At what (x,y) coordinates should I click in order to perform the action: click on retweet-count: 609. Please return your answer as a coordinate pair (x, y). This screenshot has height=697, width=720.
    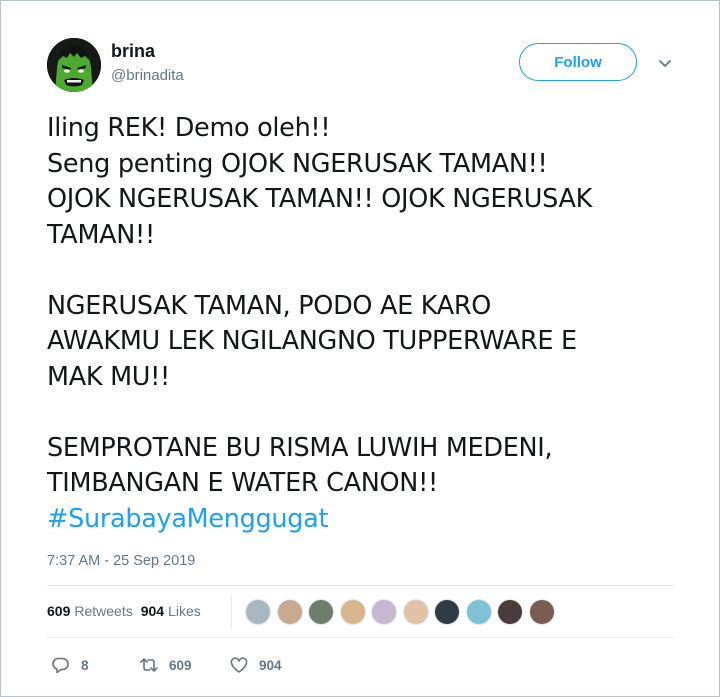
    Looking at the image, I should click on (180, 665).